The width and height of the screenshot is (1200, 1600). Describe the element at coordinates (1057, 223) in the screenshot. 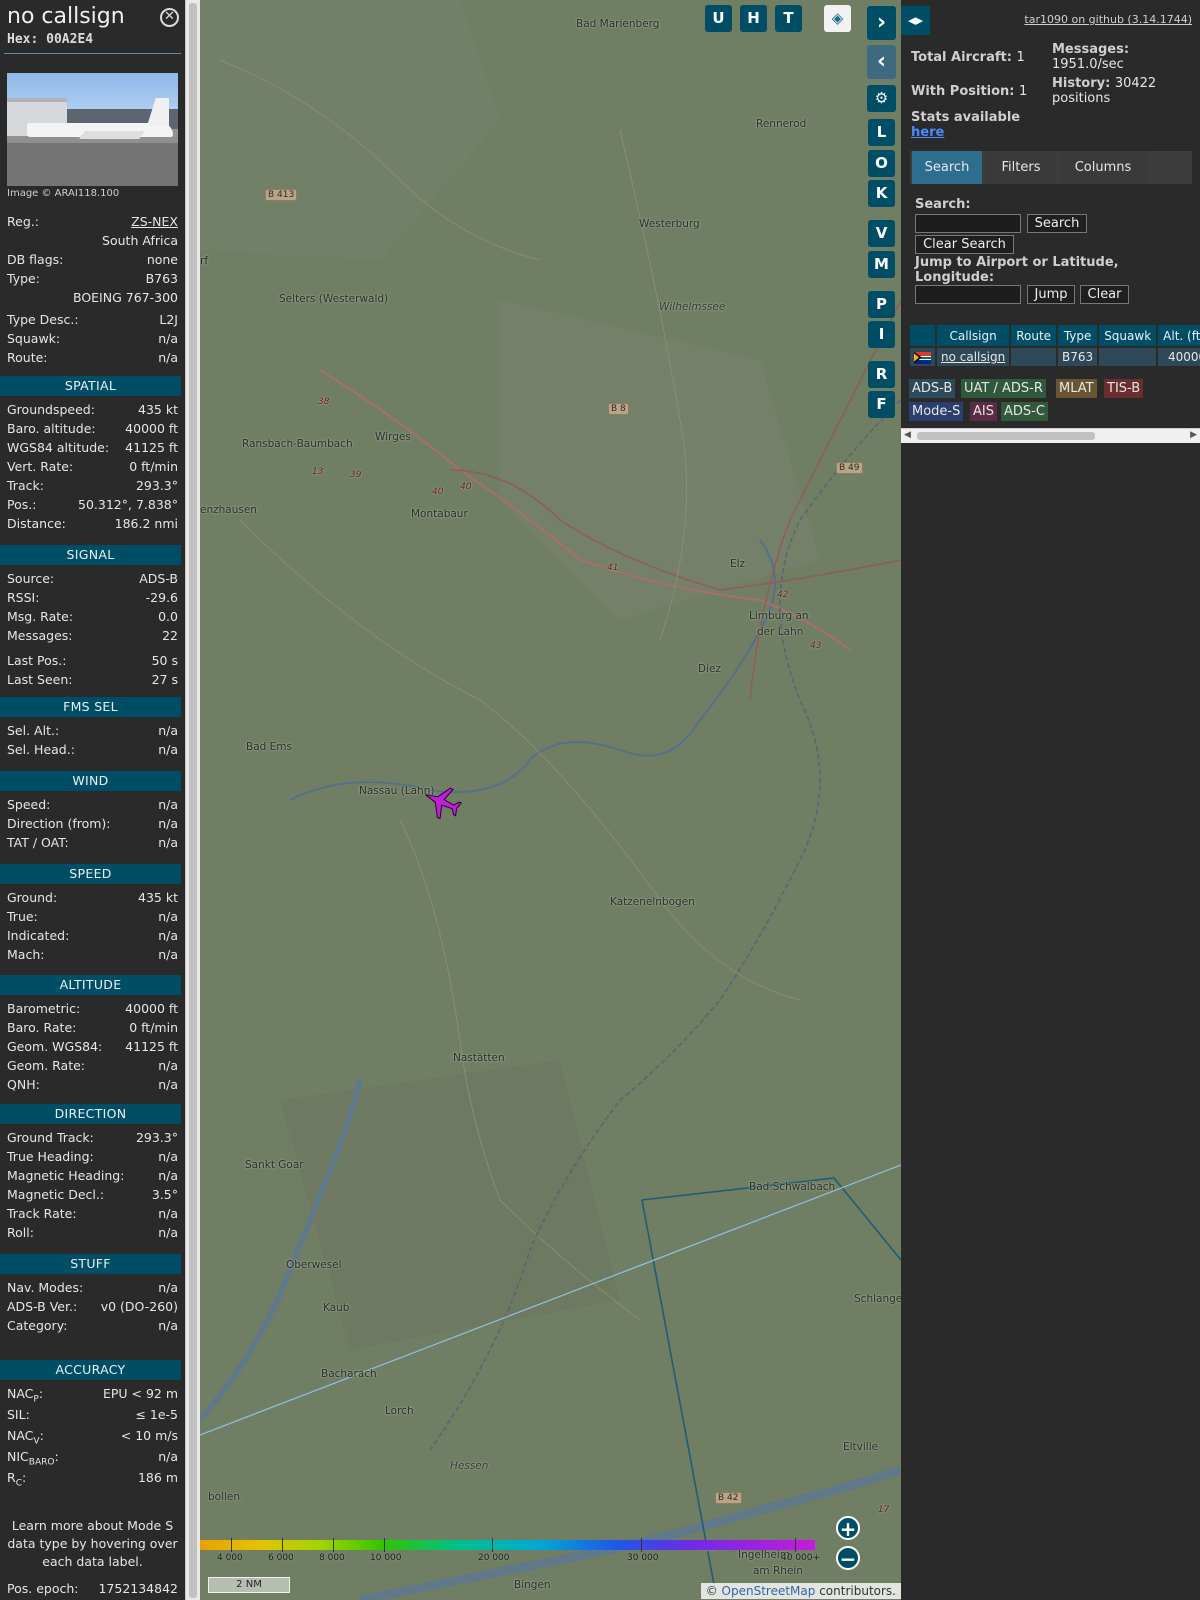

I see `search-button: Search` at that location.